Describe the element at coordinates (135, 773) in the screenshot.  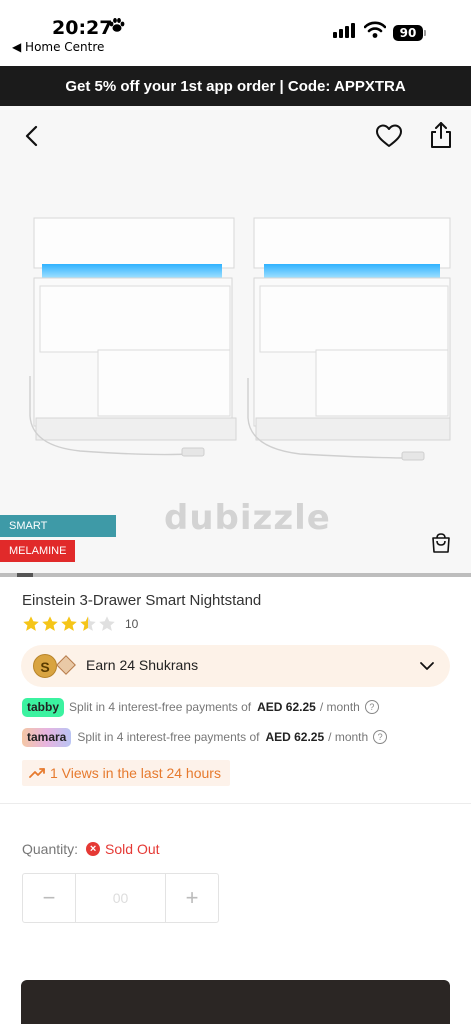
I see `views-text: 1 Views in the last 24 hours` at that location.